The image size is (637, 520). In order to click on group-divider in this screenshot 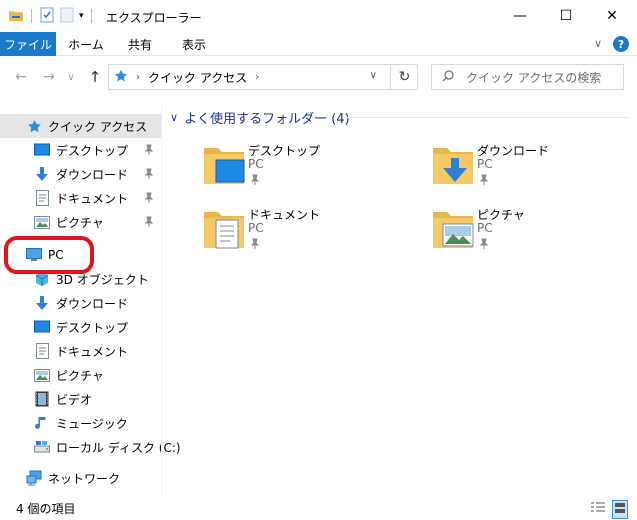, I will do `click(486, 117)`.